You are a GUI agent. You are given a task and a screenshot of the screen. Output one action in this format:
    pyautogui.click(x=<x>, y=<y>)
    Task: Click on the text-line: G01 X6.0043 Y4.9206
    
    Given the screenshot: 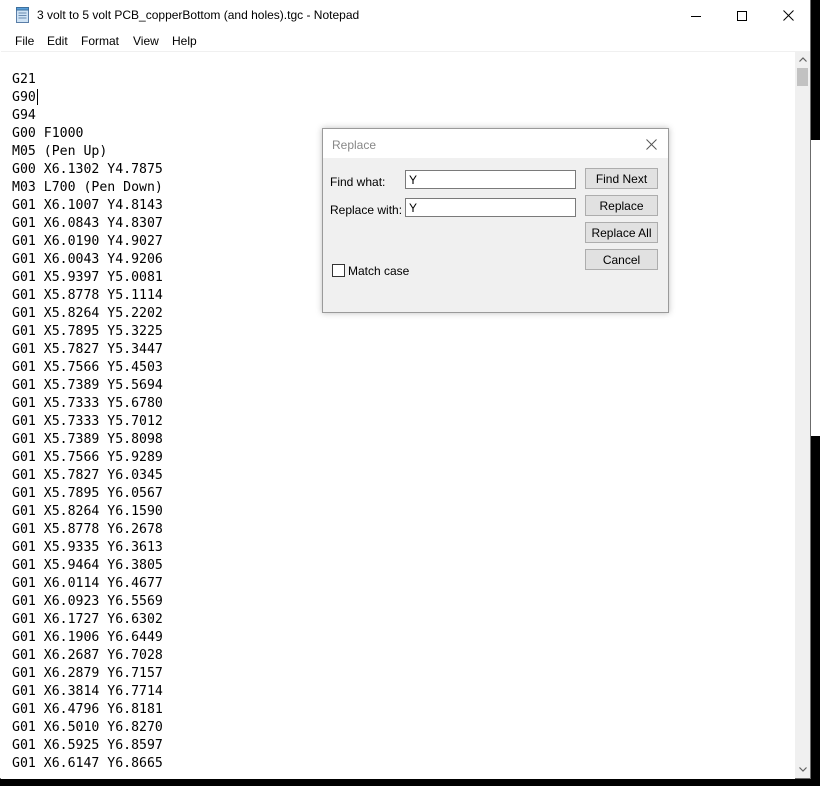 What is the action you would take?
    pyautogui.click(x=87, y=260)
    